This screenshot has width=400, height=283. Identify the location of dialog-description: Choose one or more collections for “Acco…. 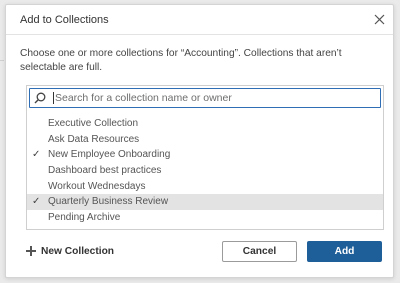
(181, 60).